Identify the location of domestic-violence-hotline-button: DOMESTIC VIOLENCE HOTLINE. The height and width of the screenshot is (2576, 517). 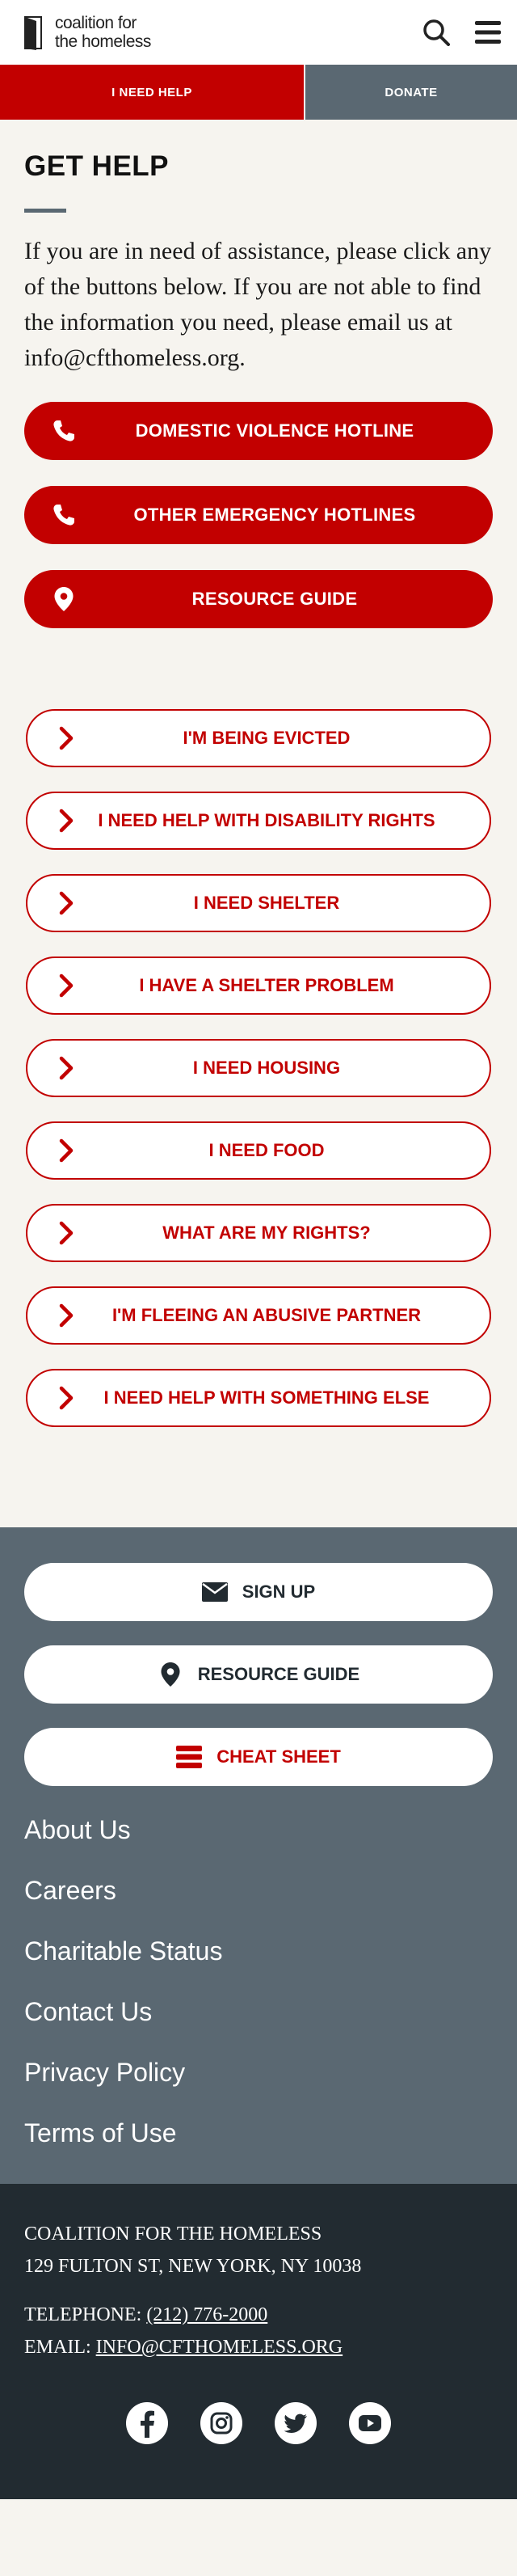
(258, 431).